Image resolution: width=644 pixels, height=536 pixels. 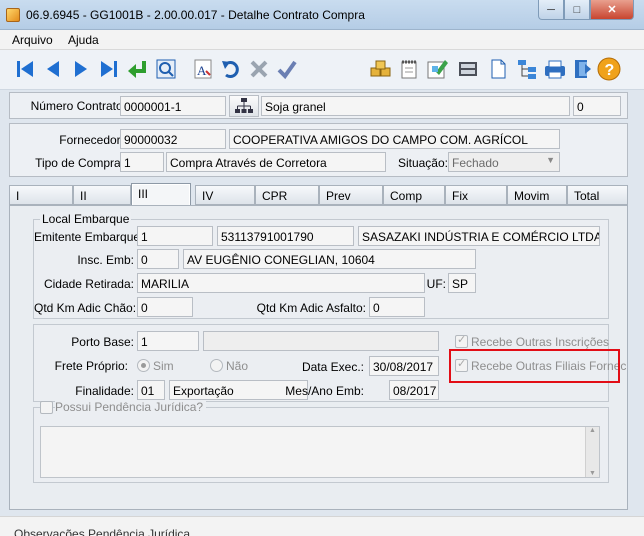 What do you see at coordinates (332, 367) in the screenshot?
I see `data-exec-label: Data Exec.:` at bounding box center [332, 367].